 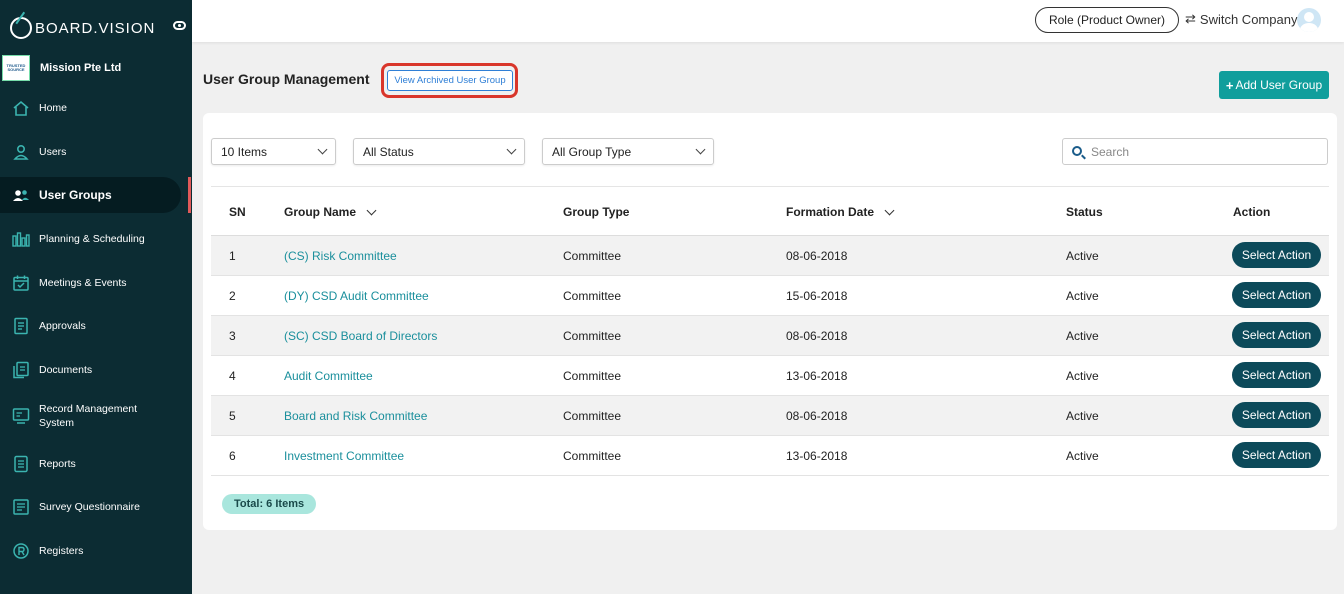 I want to click on view-archived-button: View Archived User Group, so click(x=450, y=80).